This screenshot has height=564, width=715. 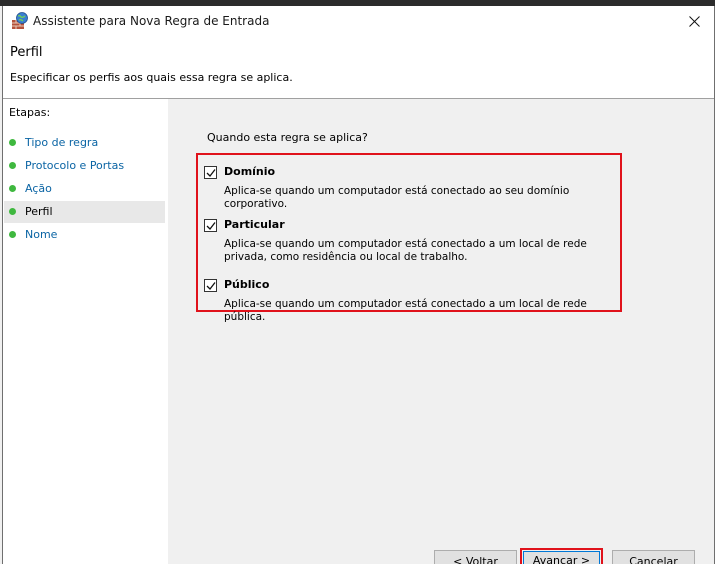 What do you see at coordinates (38, 188) in the screenshot?
I see `step-label: Ação` at bounding box center [38, 188].